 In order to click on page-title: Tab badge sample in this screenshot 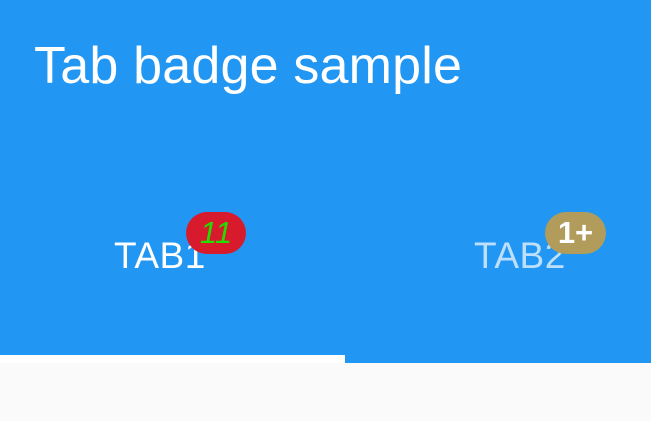, I will do `click(248, 66)`.